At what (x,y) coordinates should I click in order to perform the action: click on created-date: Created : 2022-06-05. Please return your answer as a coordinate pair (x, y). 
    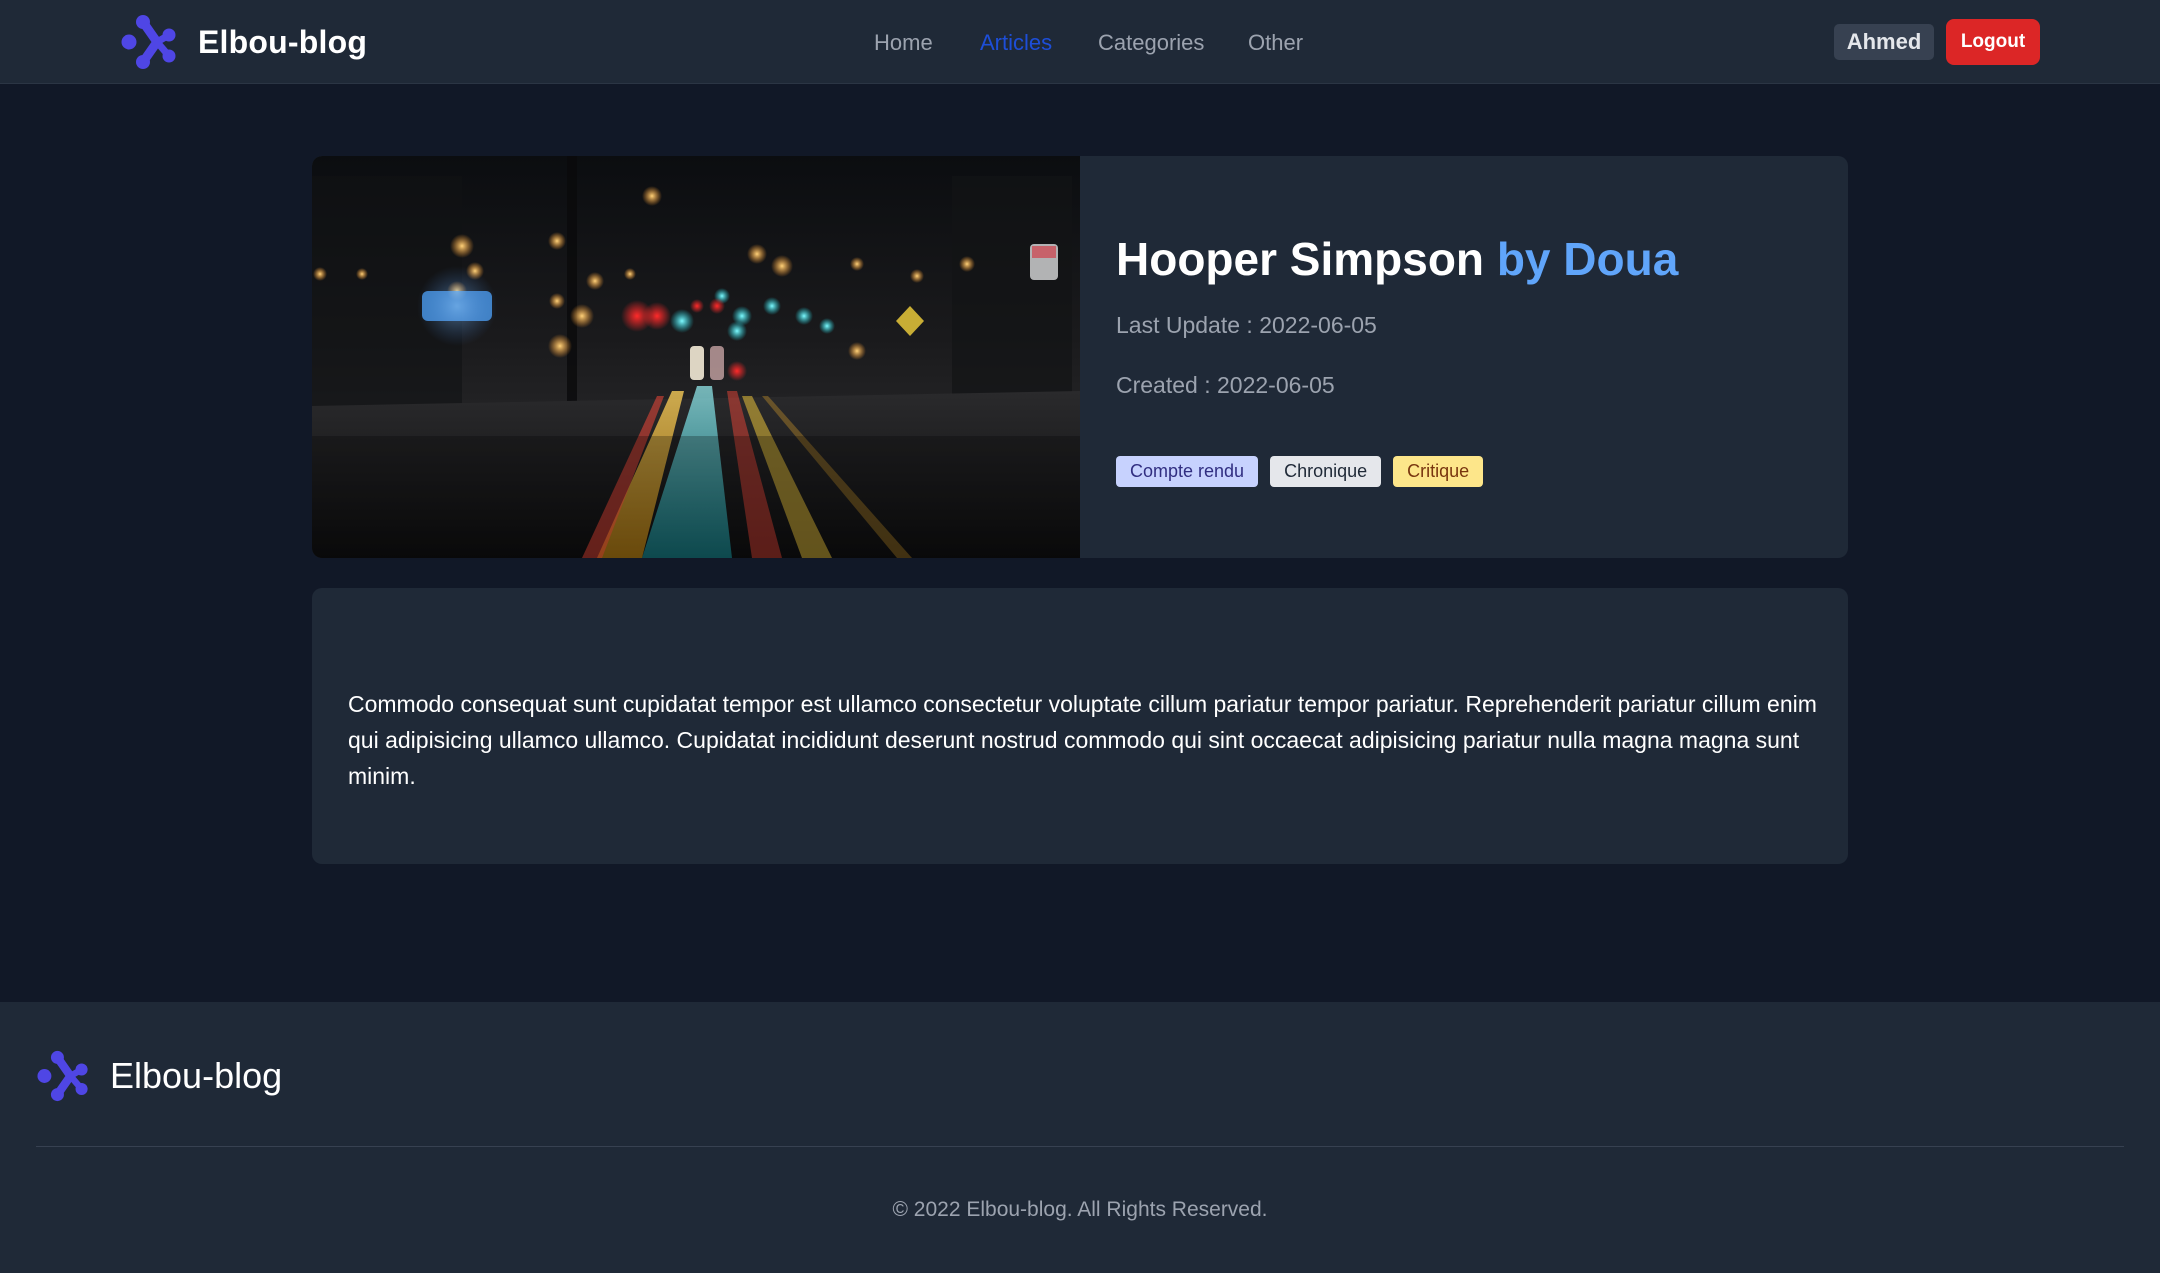
    Looking at the image, I should click on (1225, 385).